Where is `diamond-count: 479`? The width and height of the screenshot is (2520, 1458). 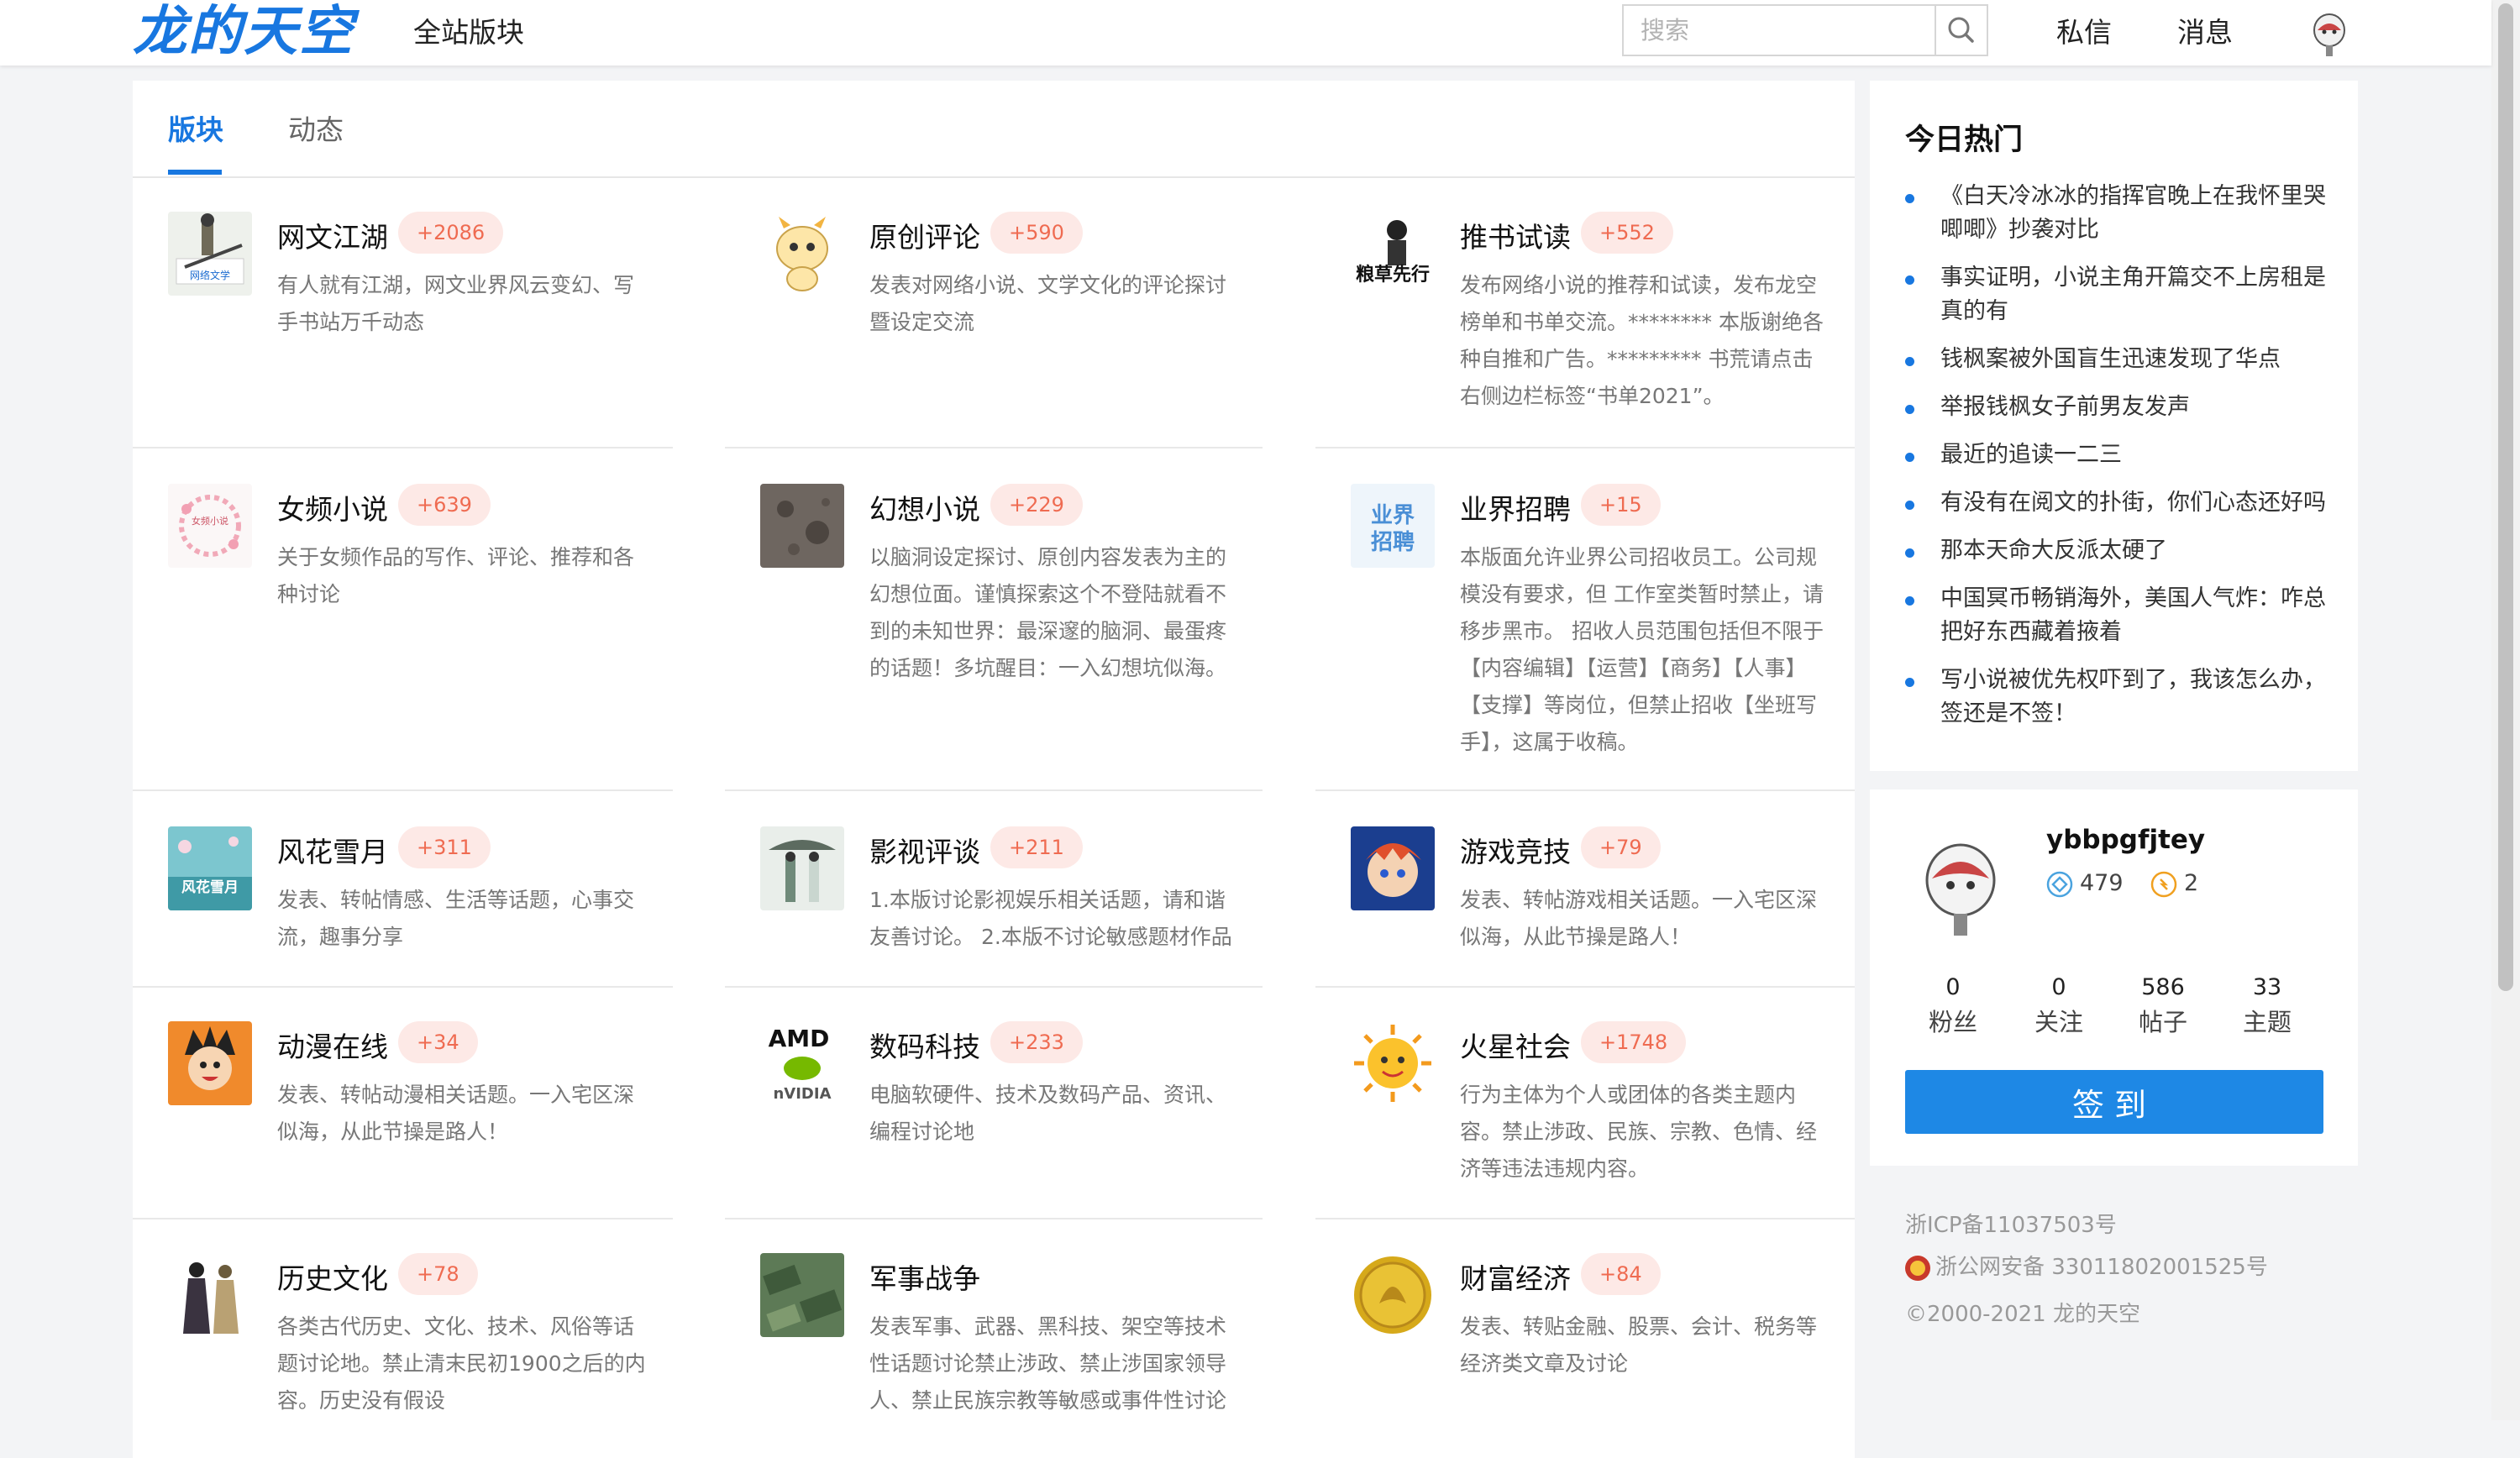 diamond-count: 479 is located at coordinates (2085, 884).